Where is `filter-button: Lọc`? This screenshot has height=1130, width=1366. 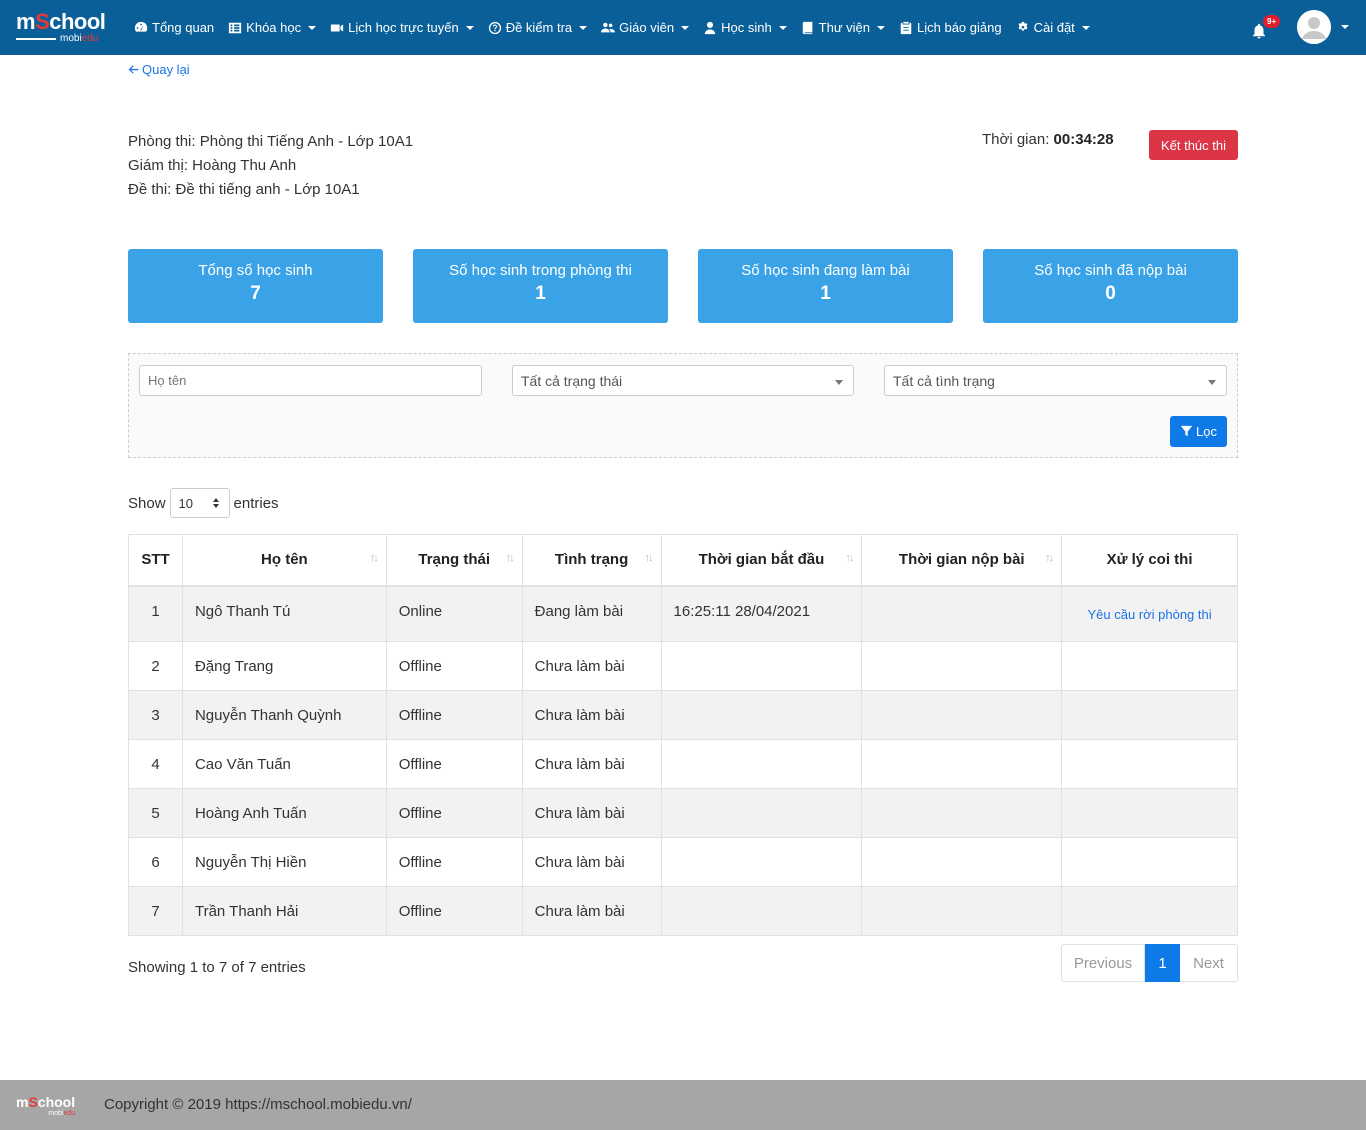 filter-button: Lọc is located at coordinates (1198, 431).